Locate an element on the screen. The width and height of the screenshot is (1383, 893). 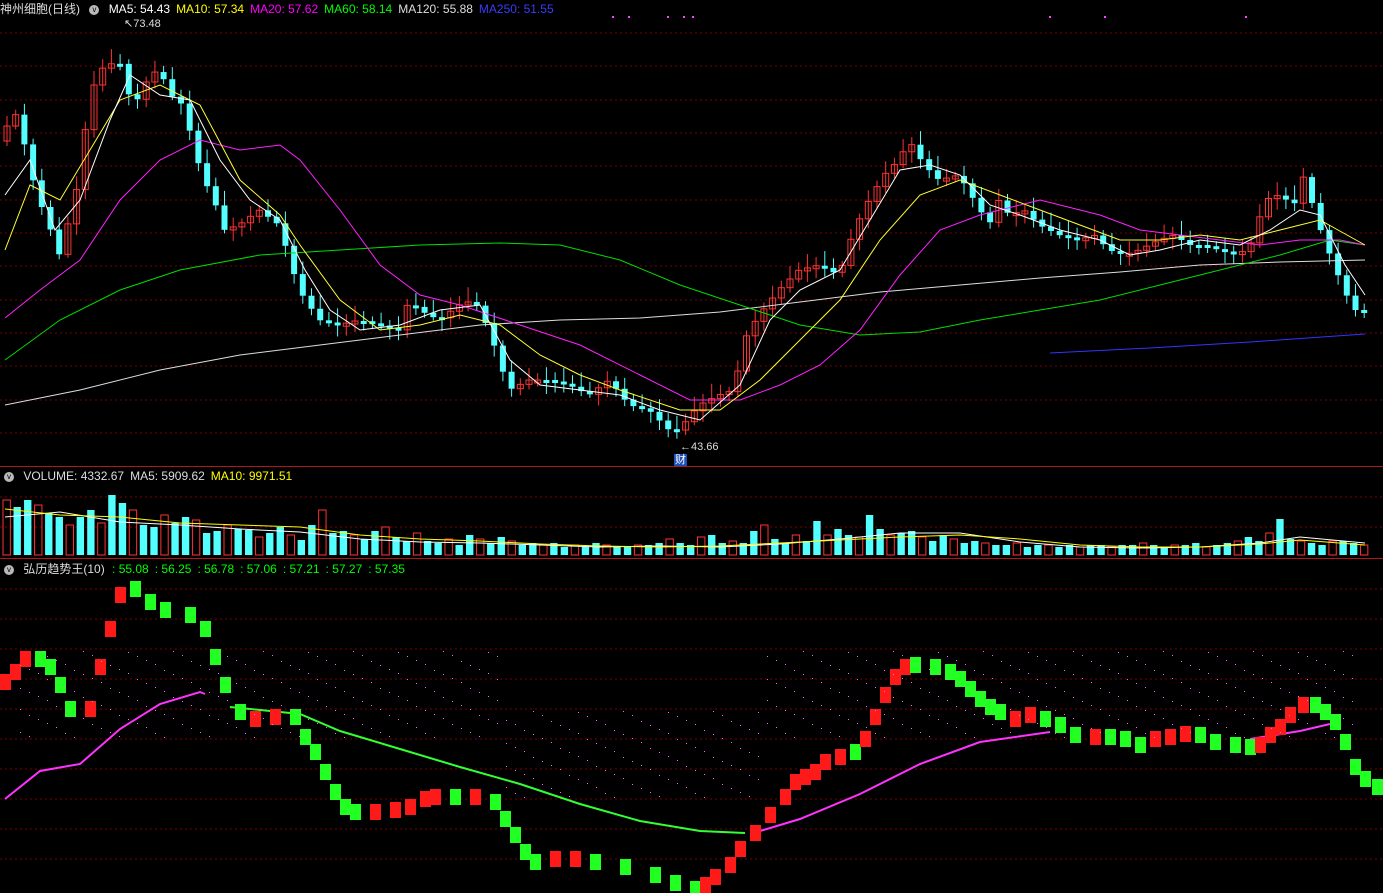
low-price-value: 43.66 is located at coordinates (705, 447).